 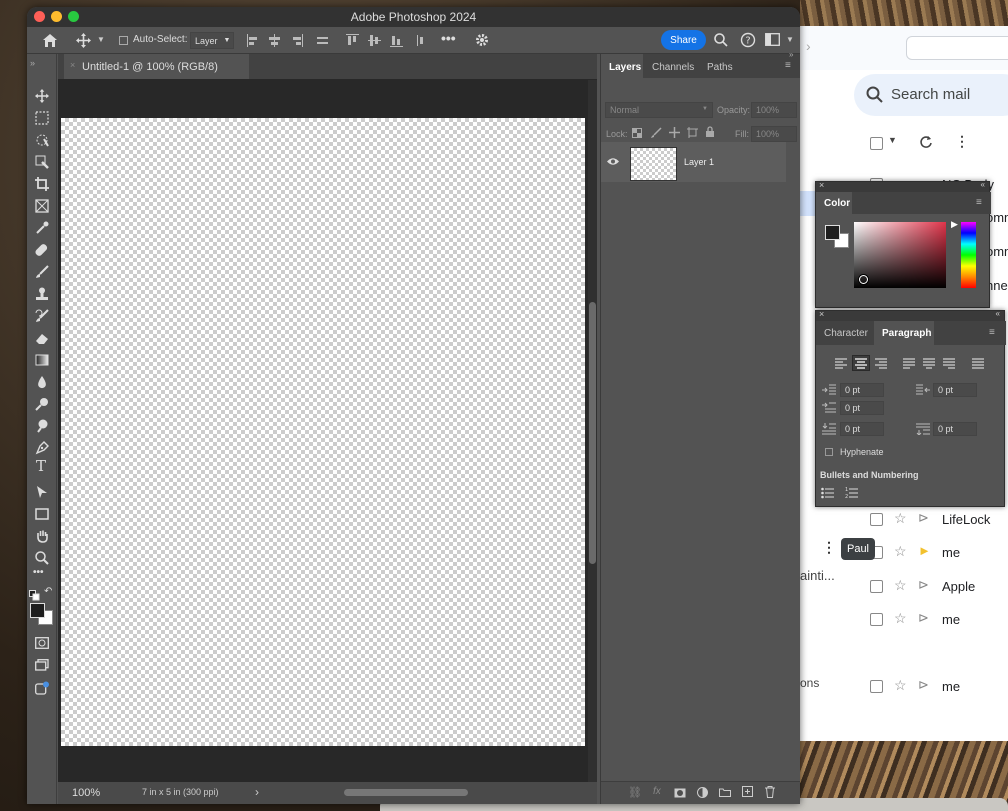 What do you see at coordinates (710, 132) in the screenshot?
I see `lock-all-icon` at bounding box center [710, 132].